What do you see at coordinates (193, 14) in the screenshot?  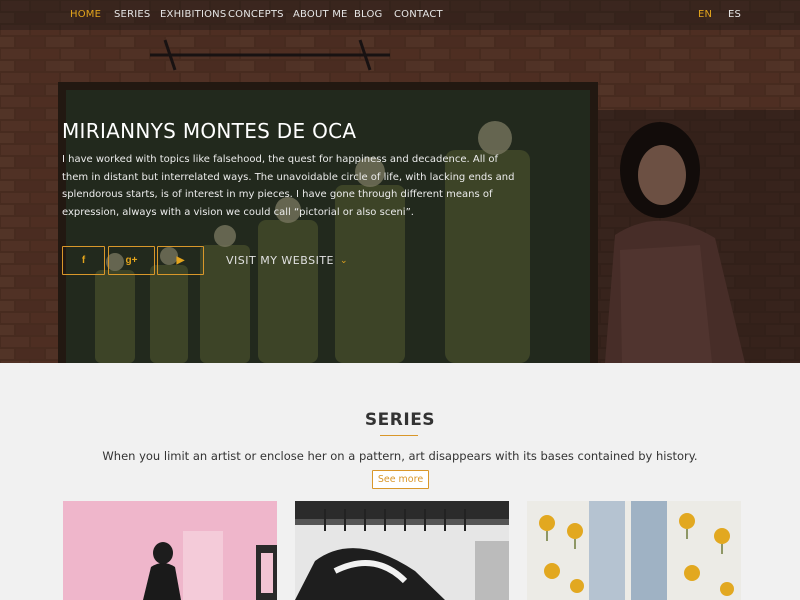 I see `nav-item-exhibitions: EXHIBITIONS` at bounding box center [193, 14].